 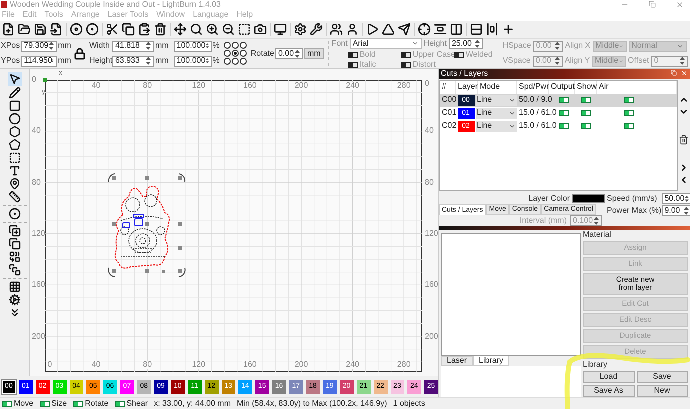 I want to click on text-tool-icon, so click(x=14, y=171).